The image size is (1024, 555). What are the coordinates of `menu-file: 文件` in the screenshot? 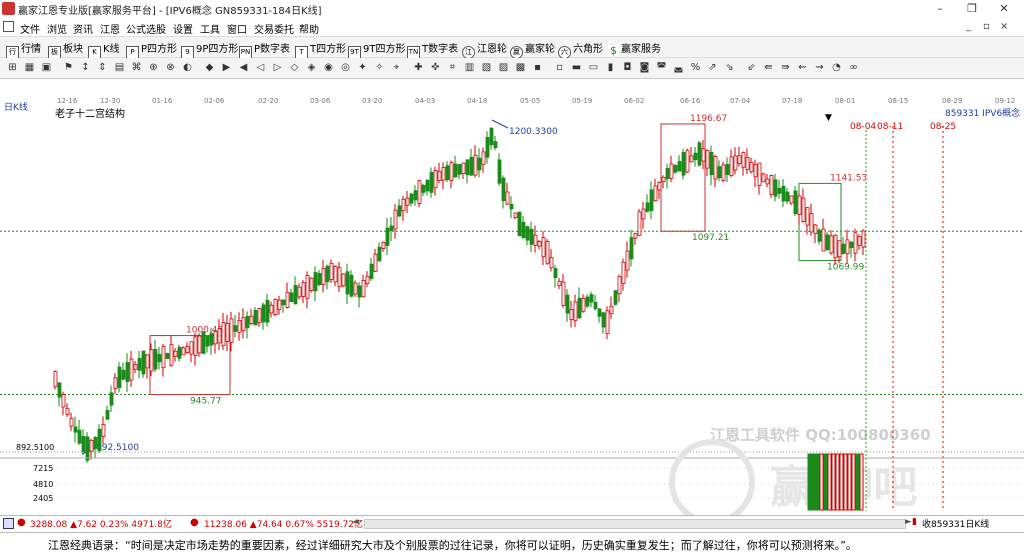 It's located at (30, 28).